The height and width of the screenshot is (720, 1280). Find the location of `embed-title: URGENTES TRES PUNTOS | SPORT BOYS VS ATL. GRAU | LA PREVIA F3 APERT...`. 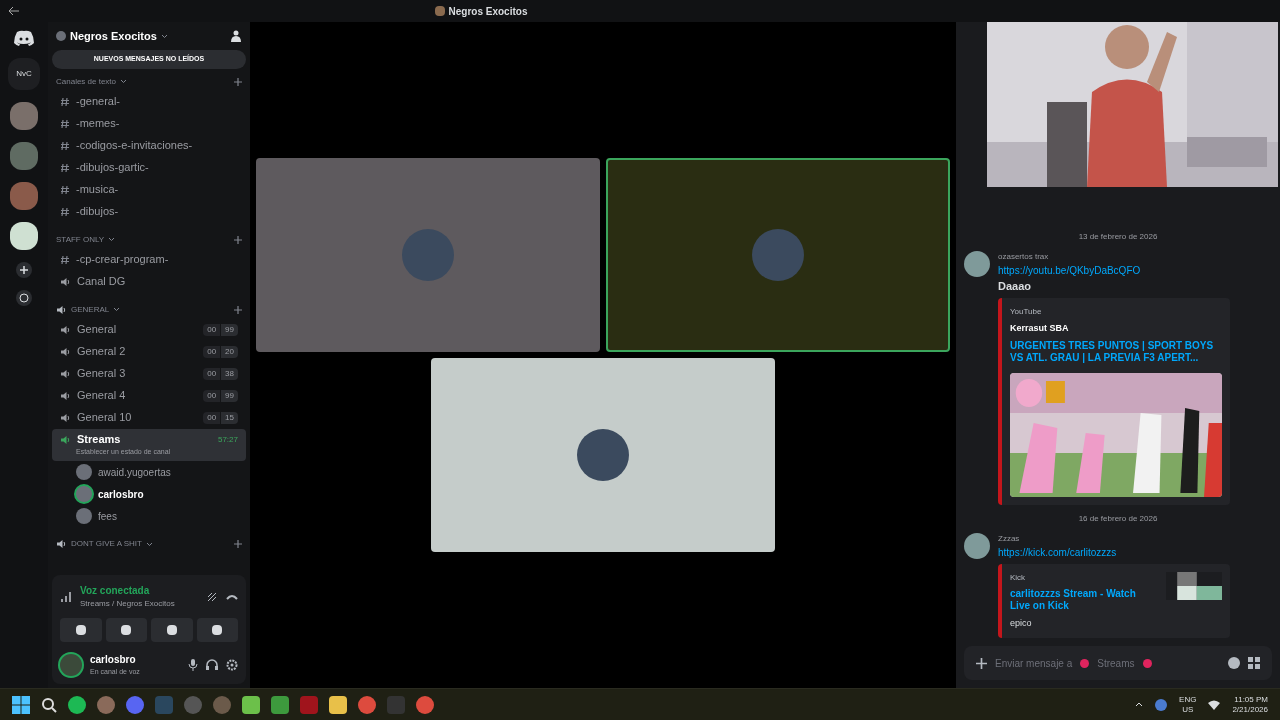

embed-title: URGENTES TRES PUNTOS | SPORT BOYS VS ATL. GRAU | LA PREVIA F3 APERT... is located at coordinates (1116, 352).